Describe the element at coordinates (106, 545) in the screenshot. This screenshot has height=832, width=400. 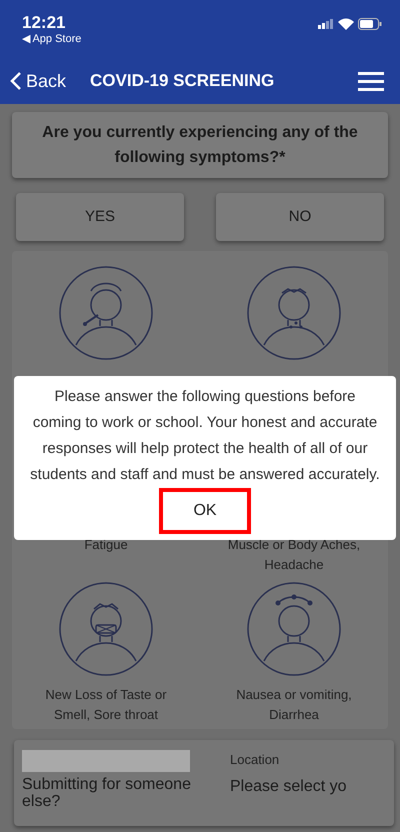
I see `symptom-label: Fatigue` at that location.